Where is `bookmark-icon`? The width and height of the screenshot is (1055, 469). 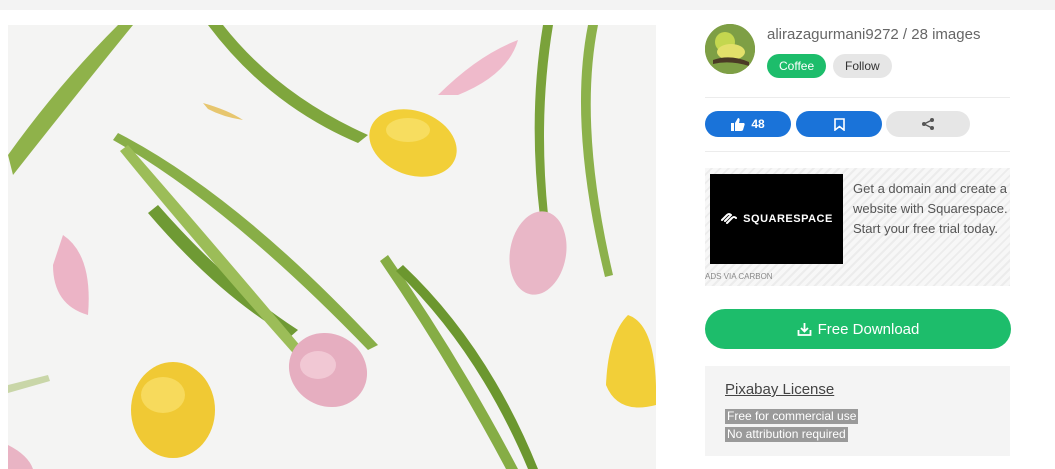 bookmark-icon is located at coordinates (839, 124).